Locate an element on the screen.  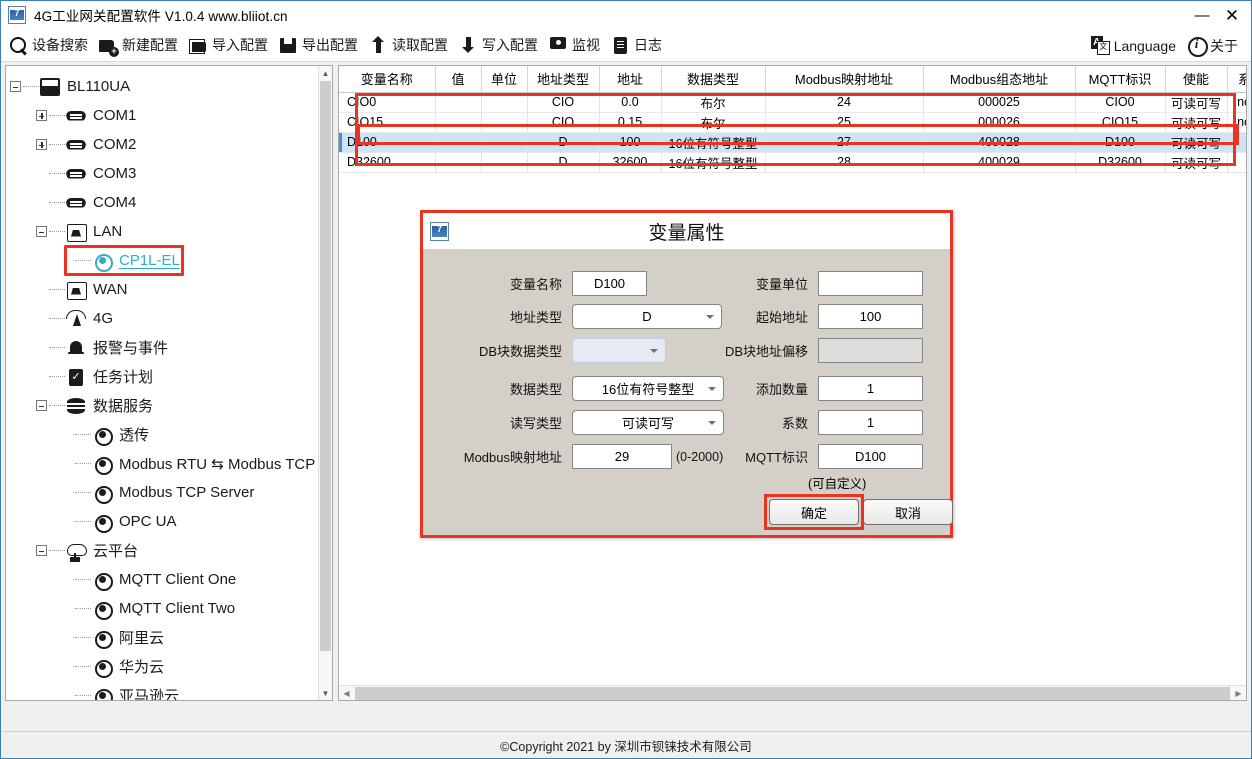
tree-item-: 透传 is located at coordinates (164, 434).